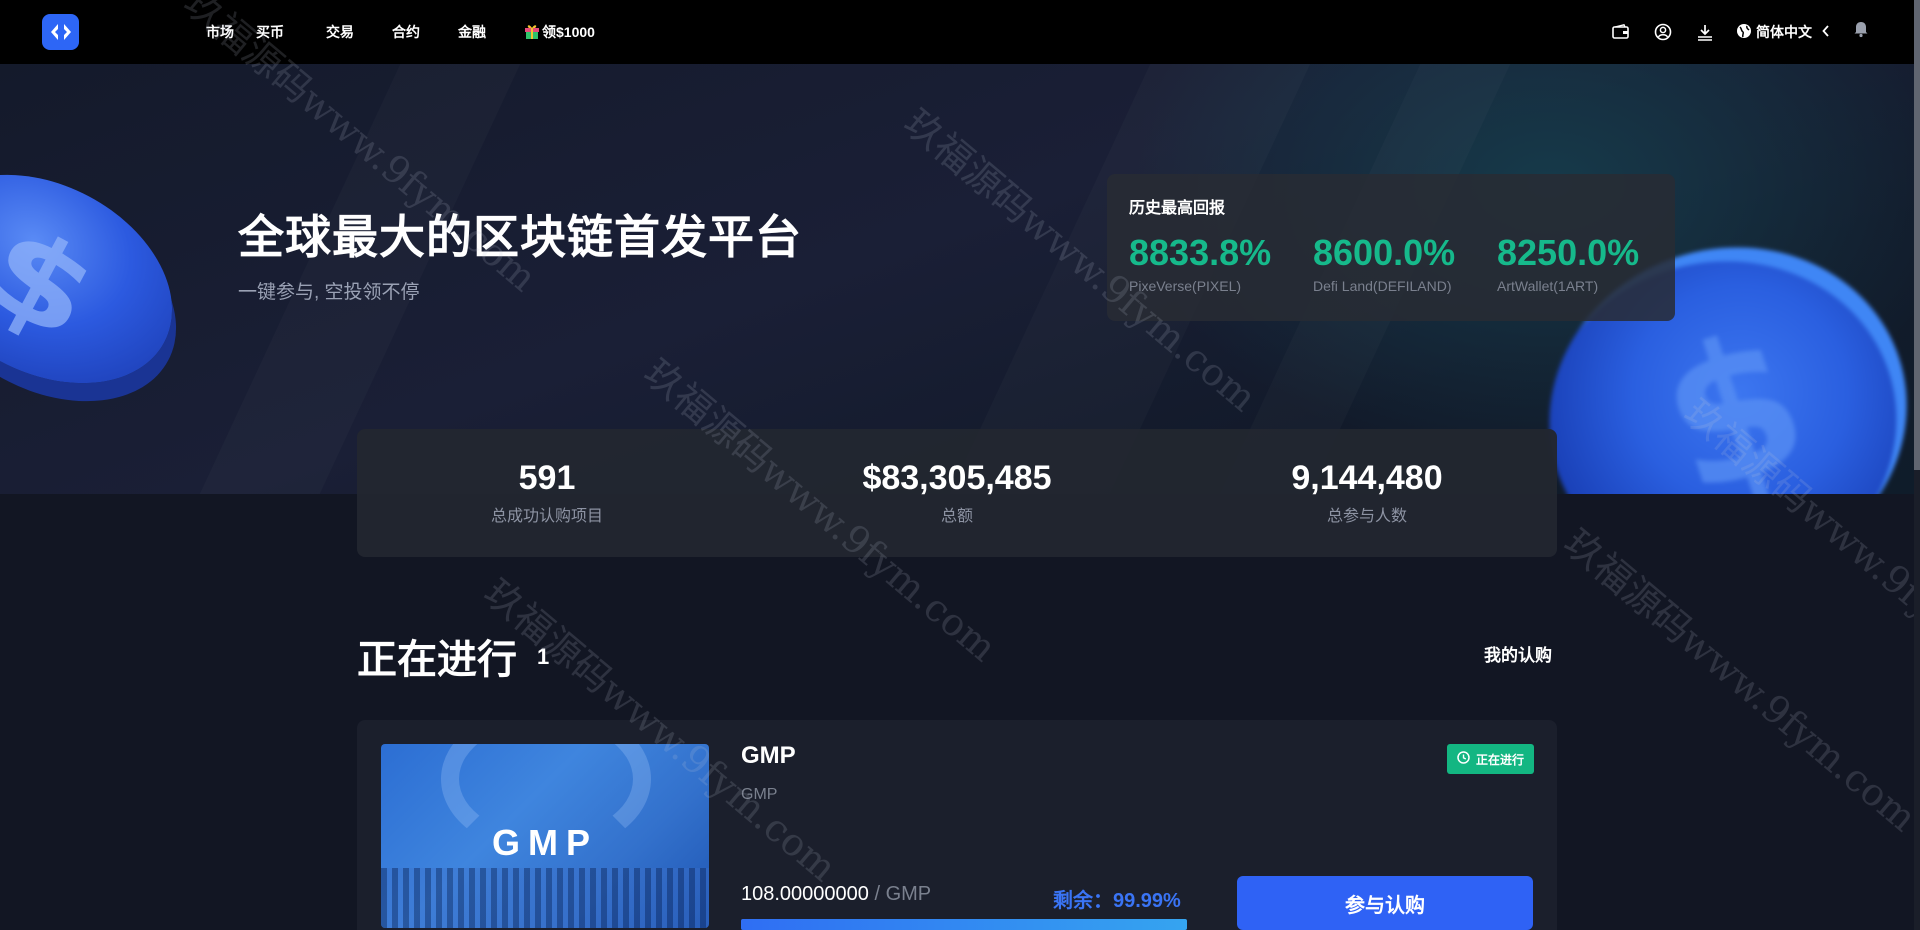  Describe the element at coordinates (520, 237) in the screenshot. I see `hero-title: 全球最大的区块链首发平台` at that location.